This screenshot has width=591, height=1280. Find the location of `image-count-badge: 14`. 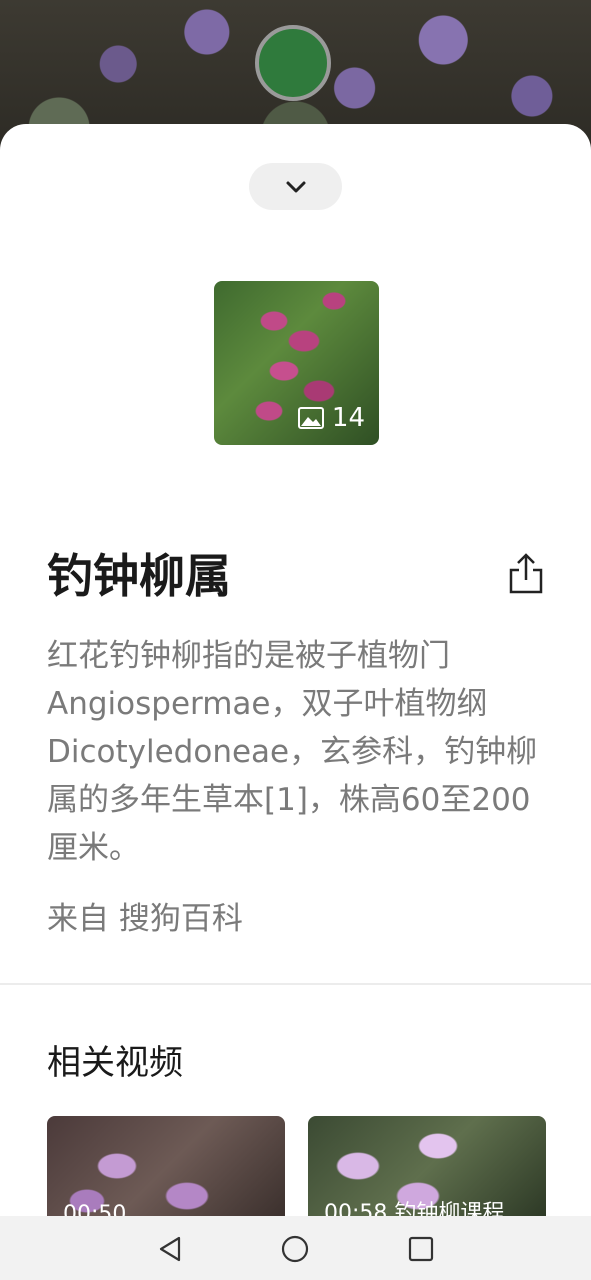

image-count-badge: 14 is located at coordinates (331, 418).